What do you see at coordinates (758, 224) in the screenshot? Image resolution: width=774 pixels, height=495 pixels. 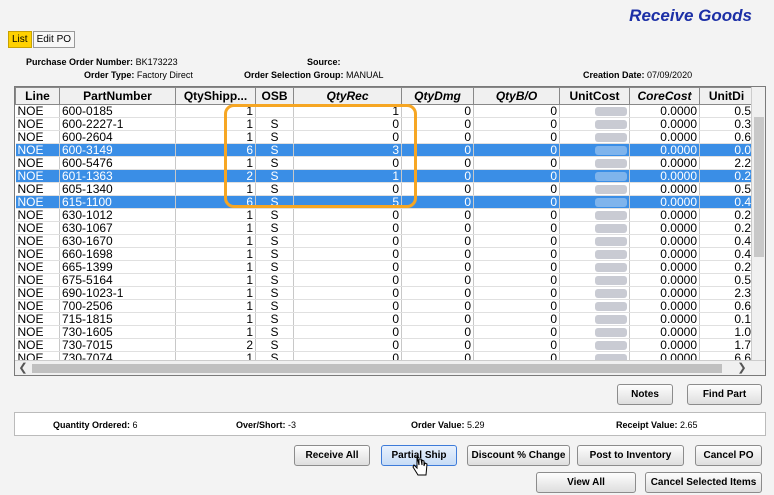 I see `vertical-scrollbar` at bounding box center [758, 224].